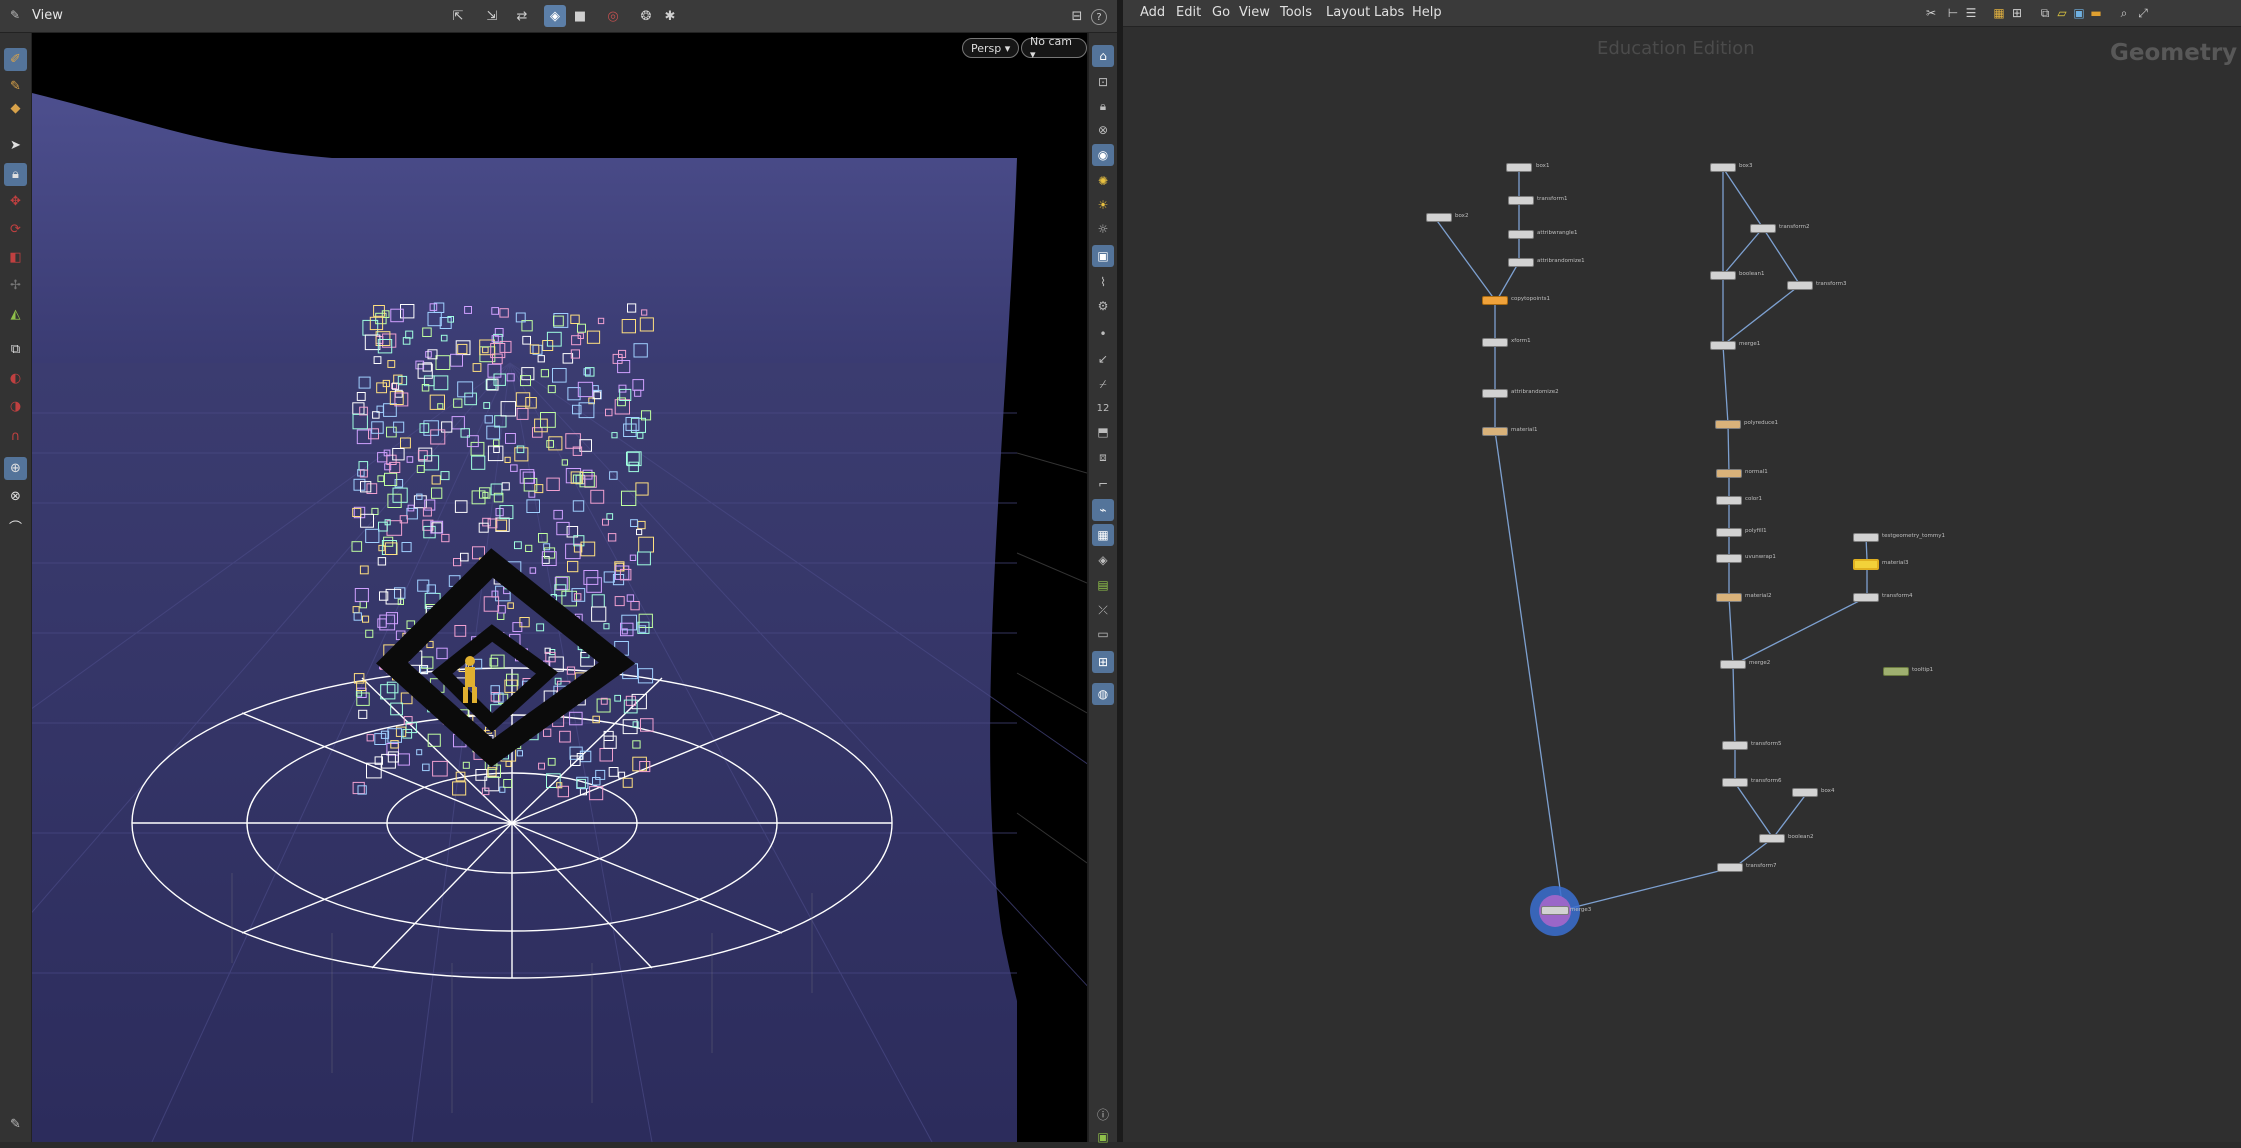  Describe the element at coordinates (580, 16) in the screenshot. I see `display-mode-icon: ■` at that location.